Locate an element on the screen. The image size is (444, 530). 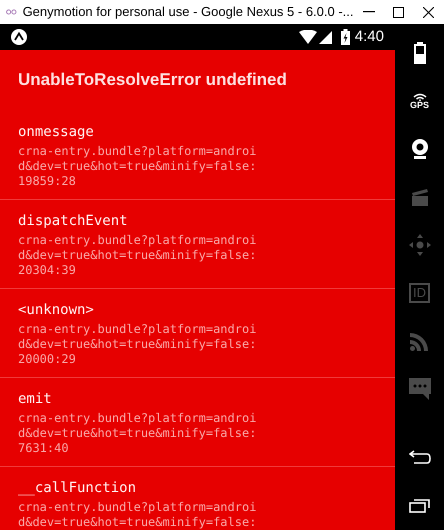
wifi-icon is located at coordinates (307, 37).